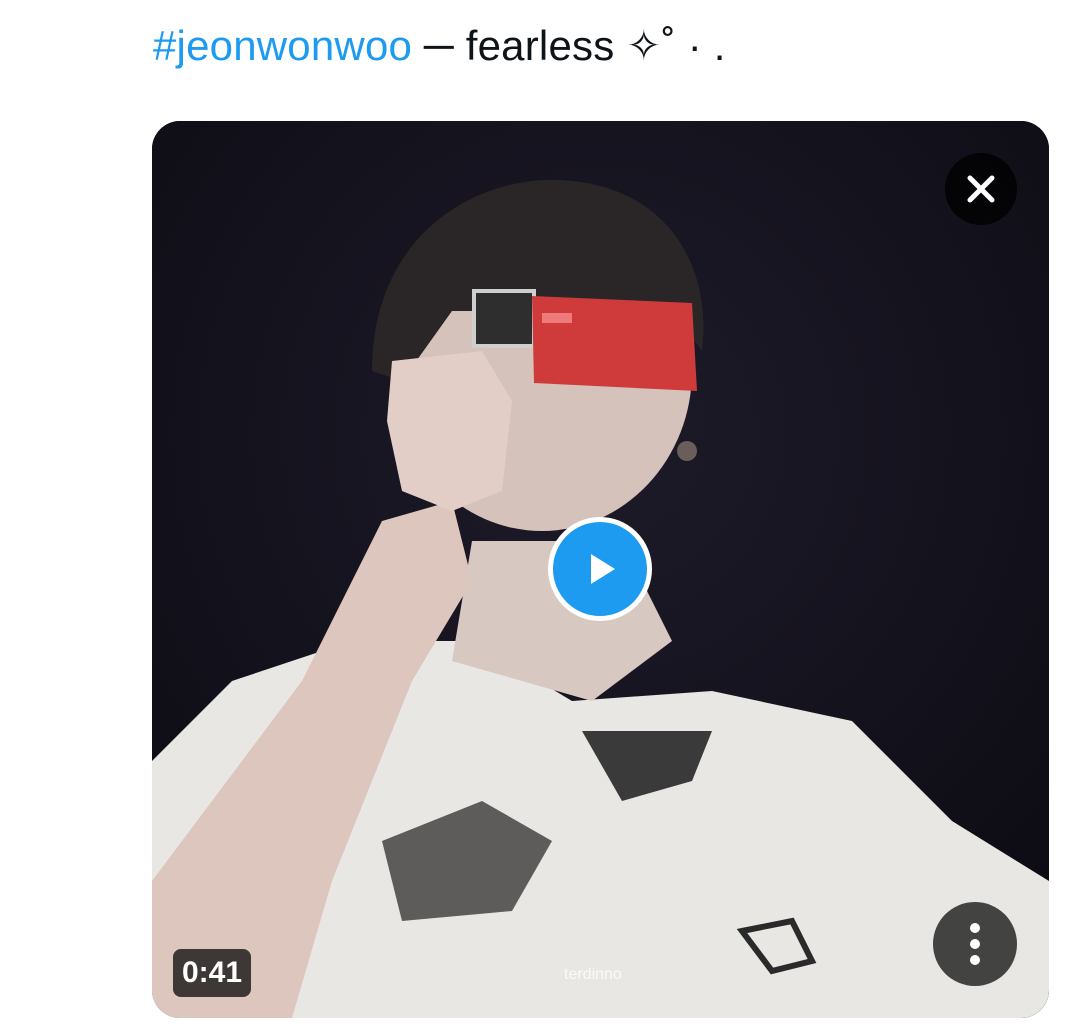  I want to click on play-button, so click(600, 569).